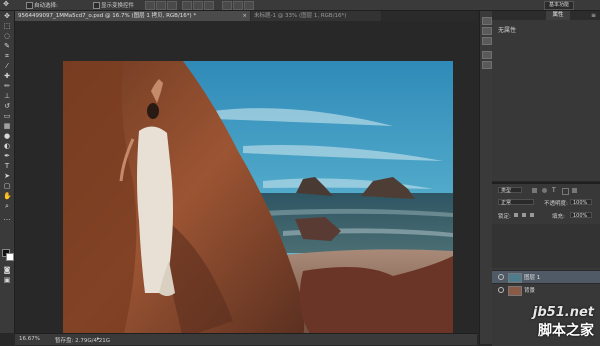 This screenshot has width=600, height=346. I want to click on history-panel-icon, so click(487, 21).